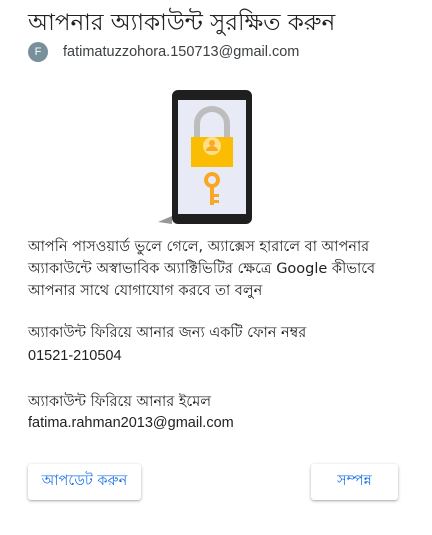  I want to click on recovery-email-label: অ্যাকাউন্ট ফিরিয়ে আনার ইমেল, so click(120, 402).